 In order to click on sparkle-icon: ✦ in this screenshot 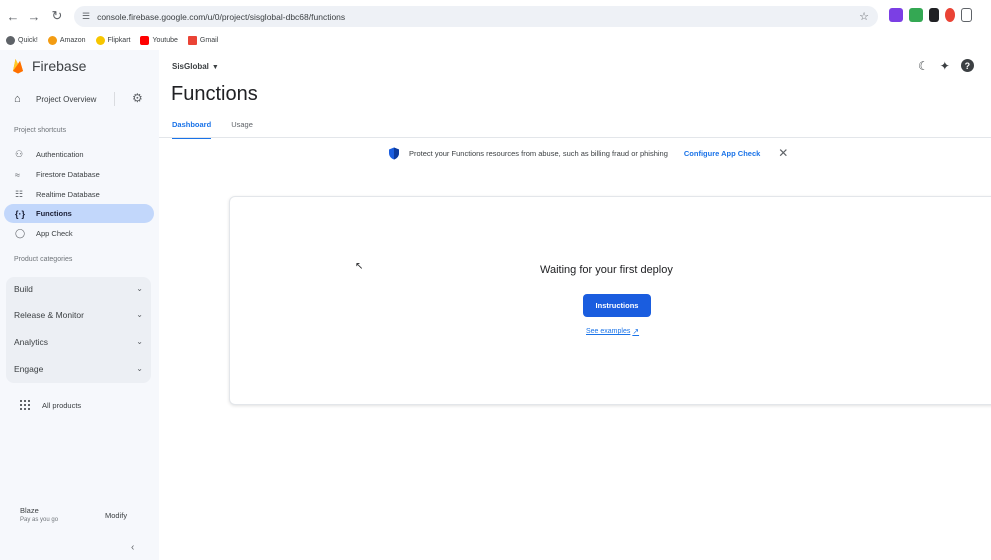, I will do `click(945, 66)`.